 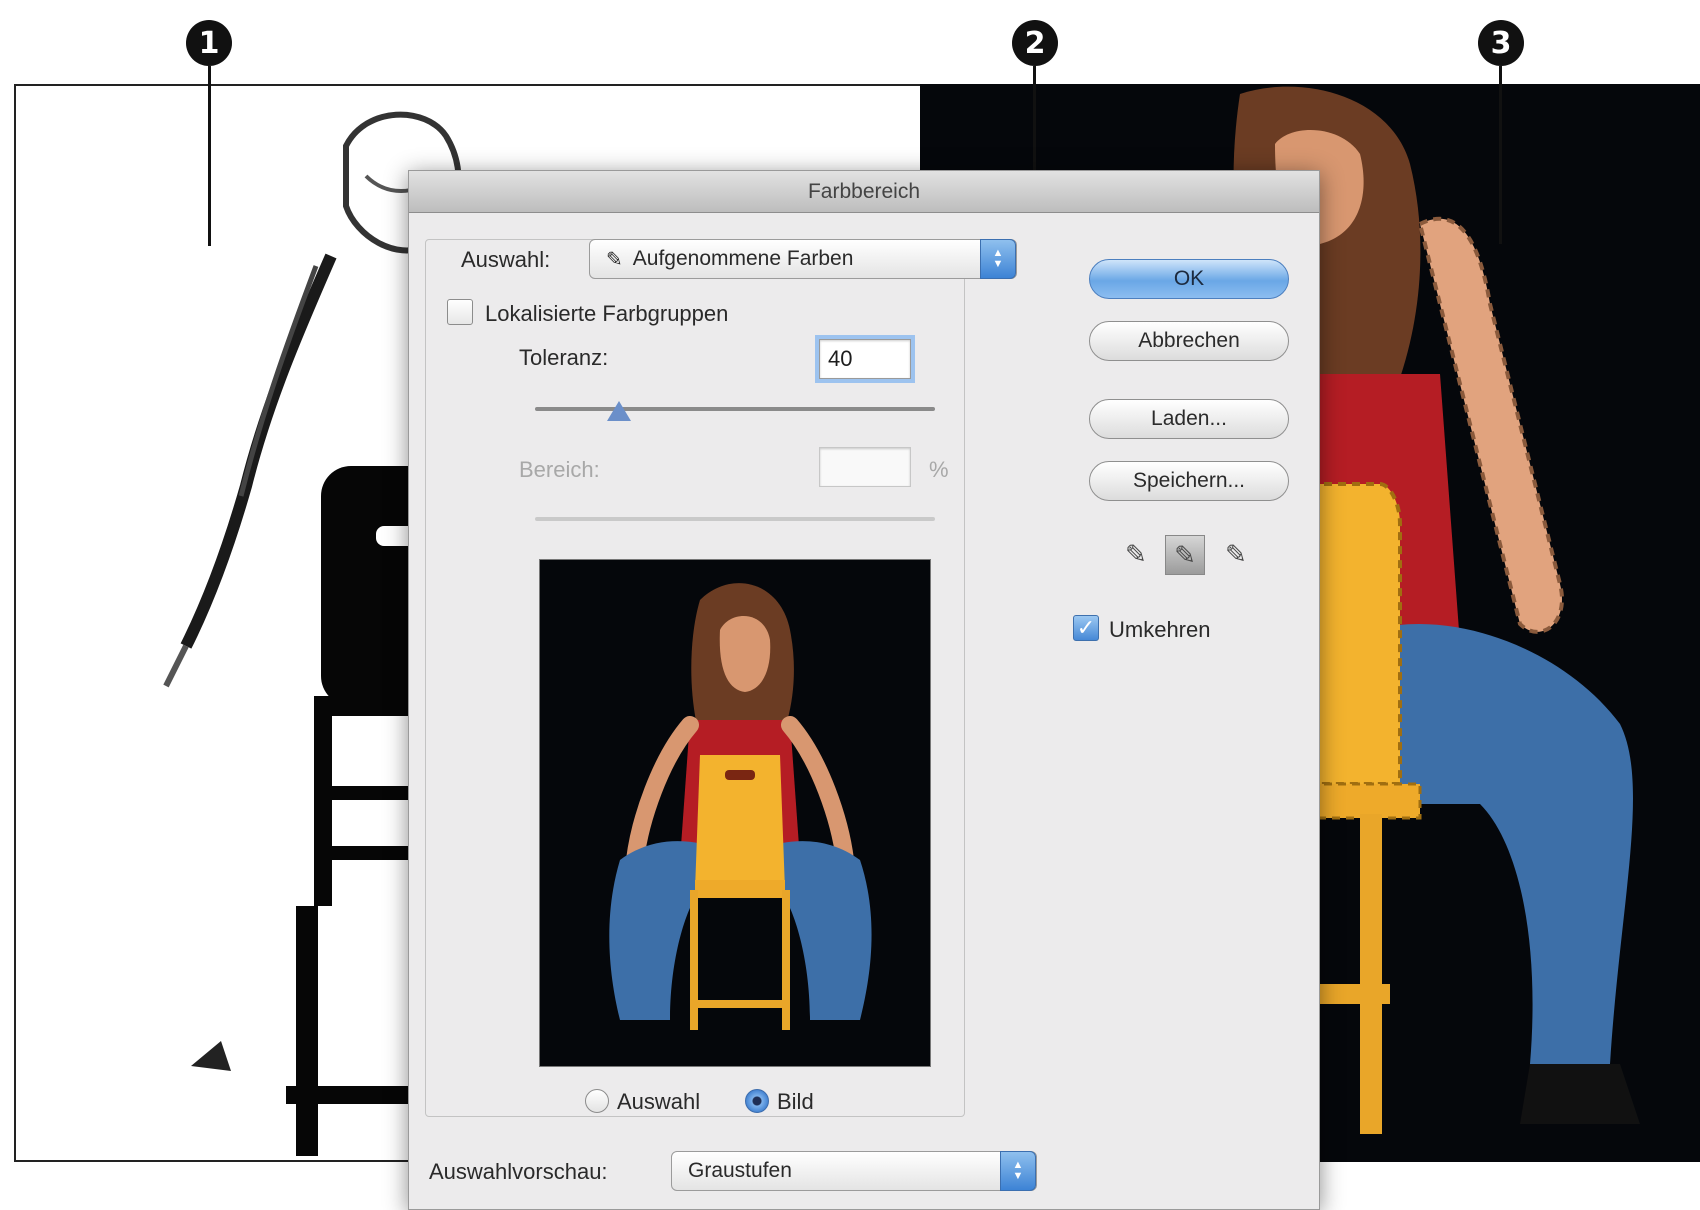 What do you see at coordinates (1236, 554) in the screenshot?
I see `eyedropper-minus-icon: ✎` at bounding box center [1236, 554].